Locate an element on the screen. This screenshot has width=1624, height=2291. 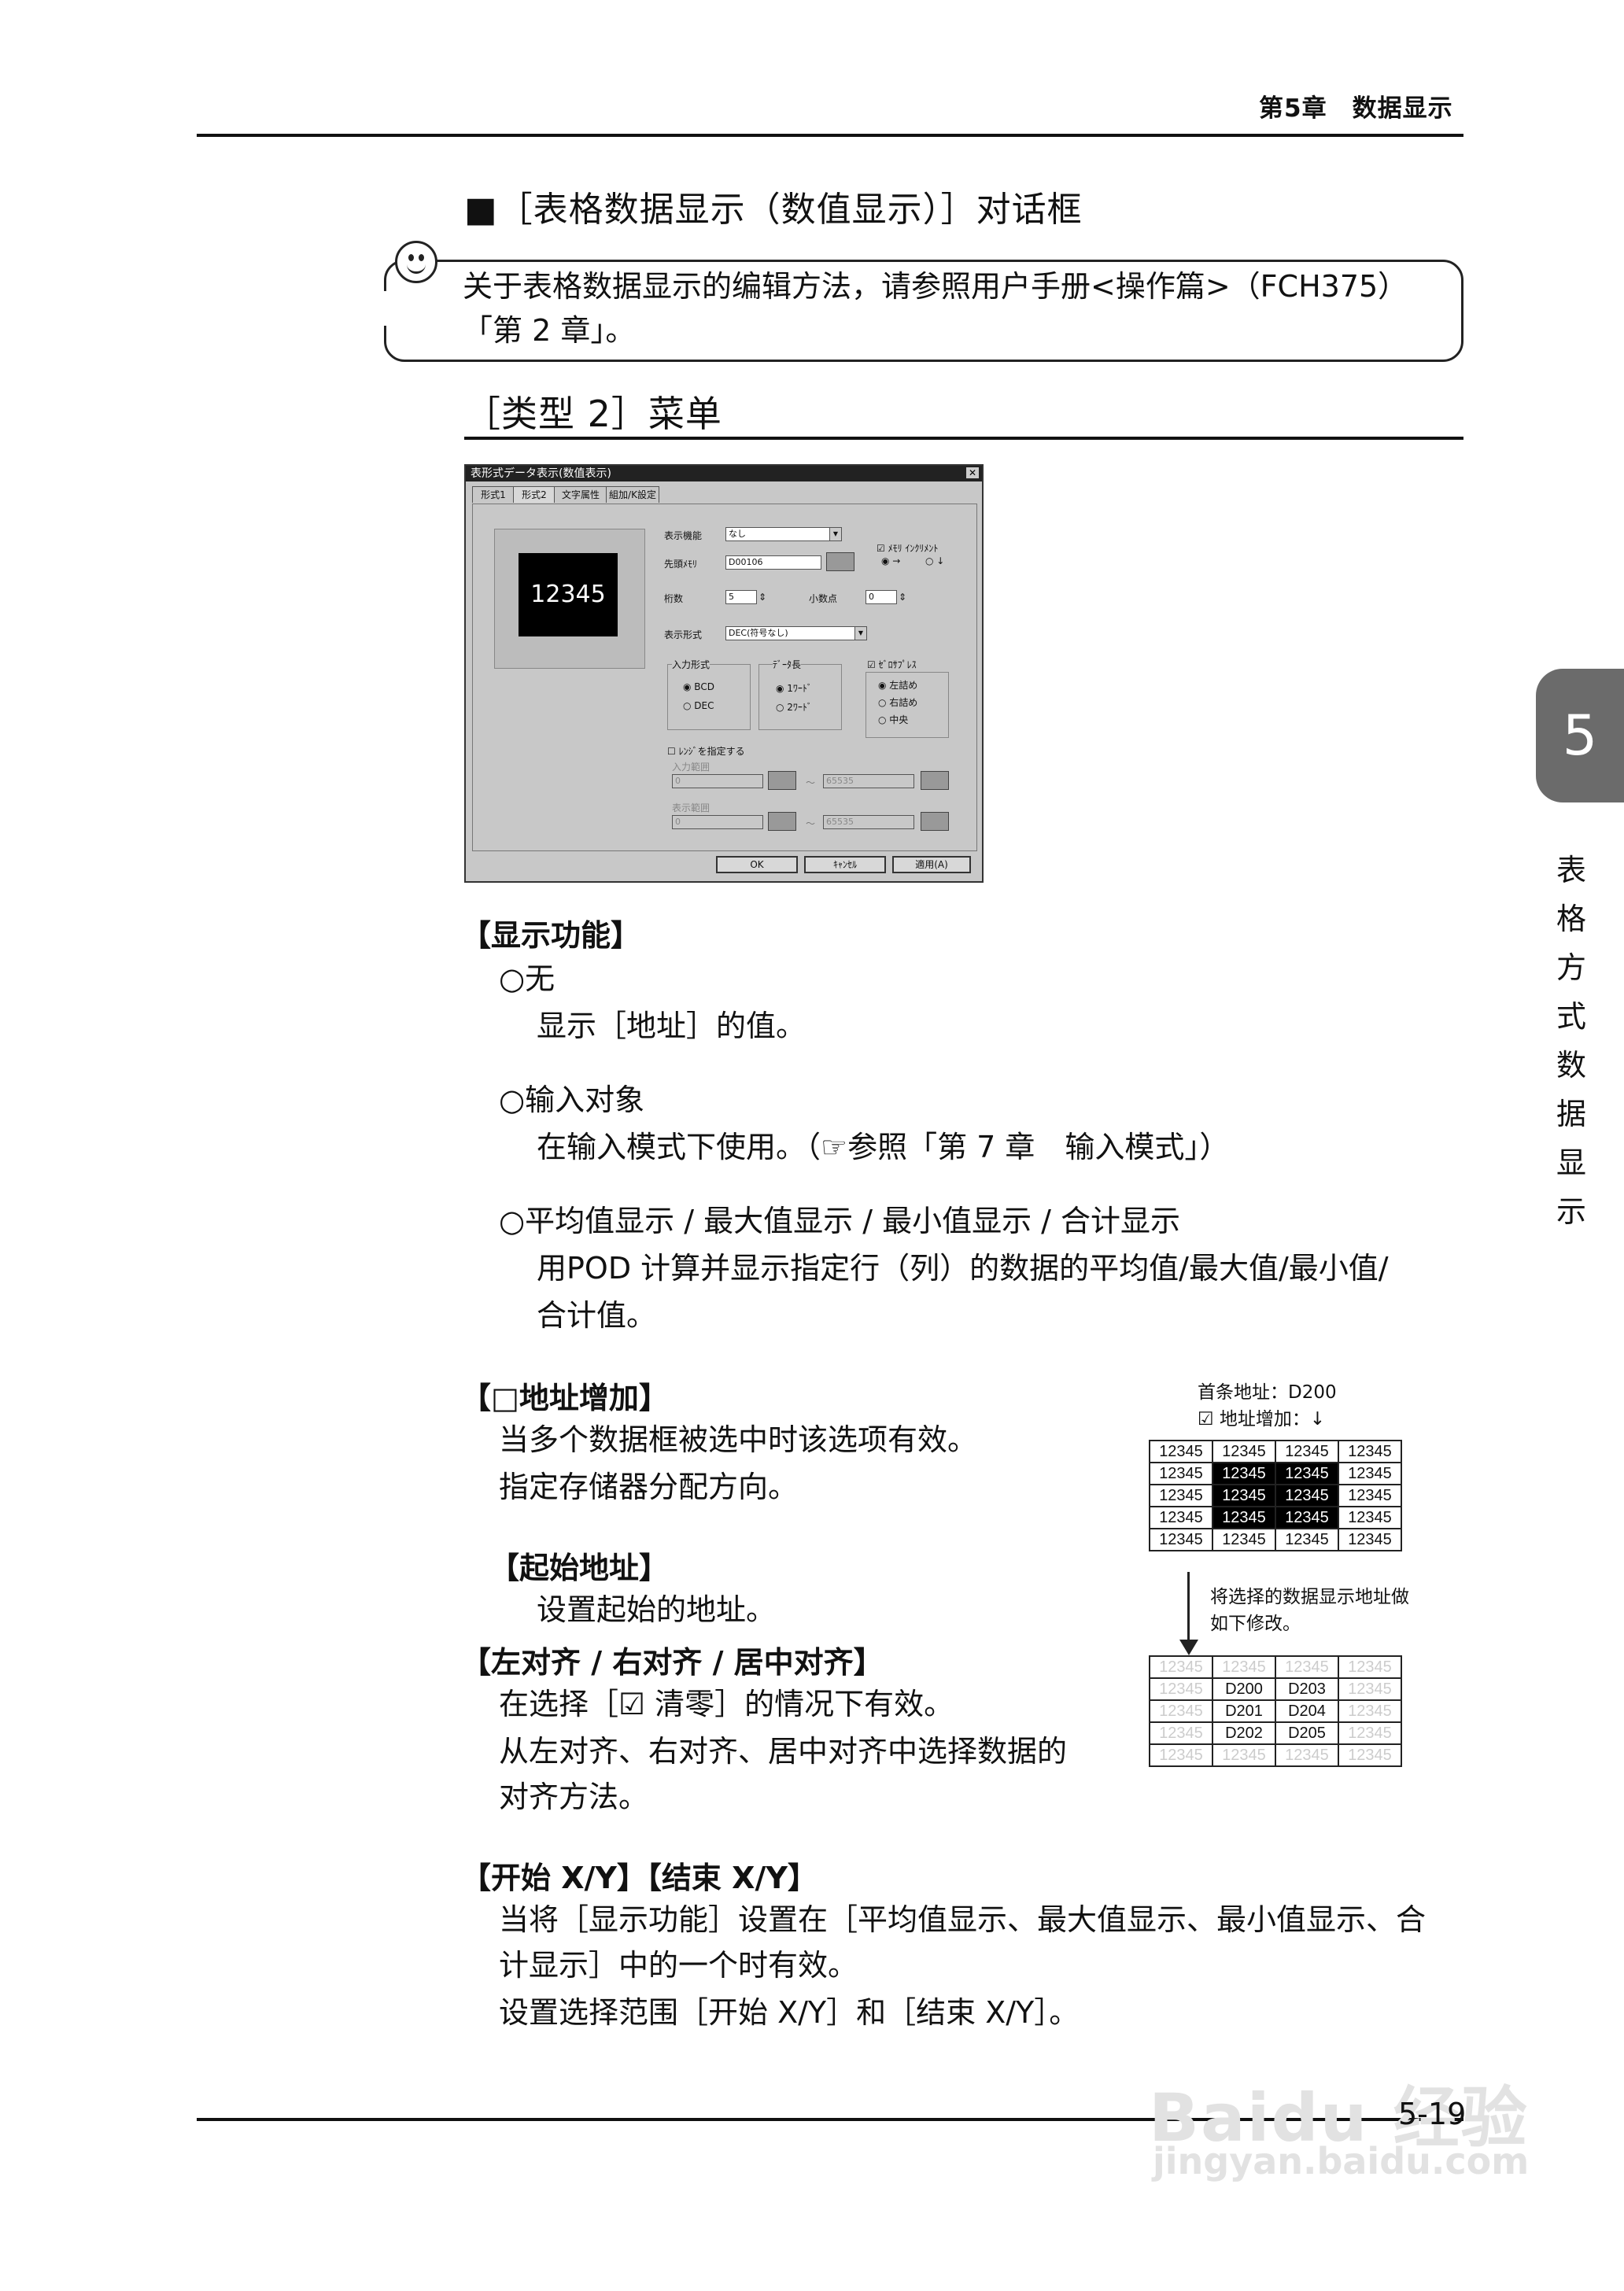
start-addr-text: 设置起始的地址。 is located at coordinates (657, 1609).